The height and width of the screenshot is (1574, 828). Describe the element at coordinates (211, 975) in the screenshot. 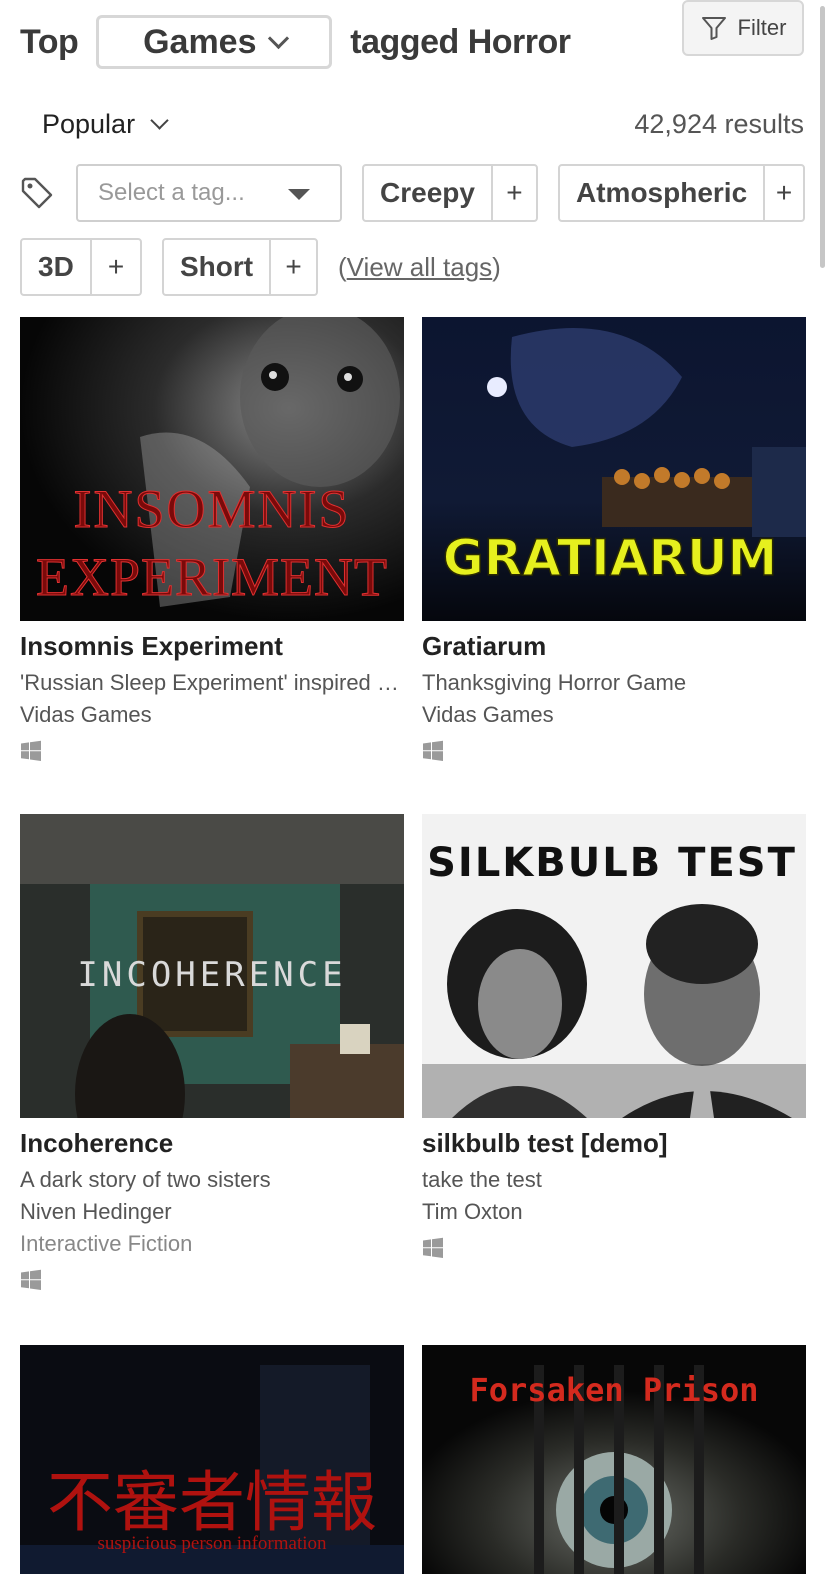

I see `svg-text: INCOHERENCE` at that location.